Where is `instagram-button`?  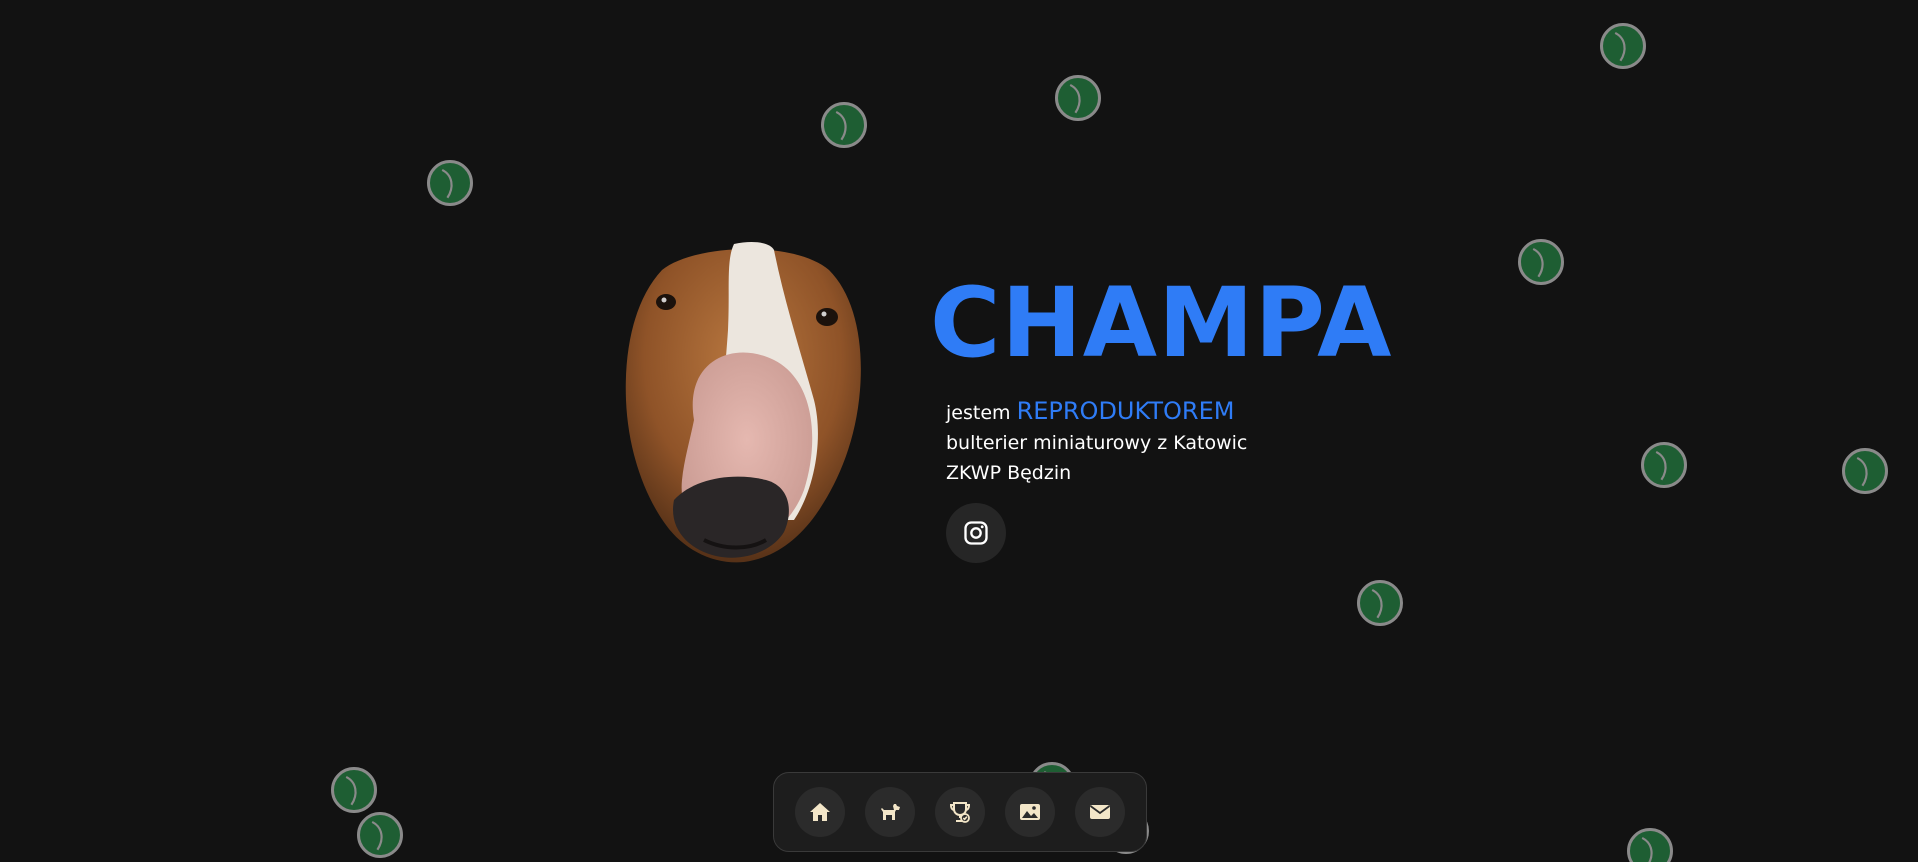
instagram-button is located at coordinates (976, 533).